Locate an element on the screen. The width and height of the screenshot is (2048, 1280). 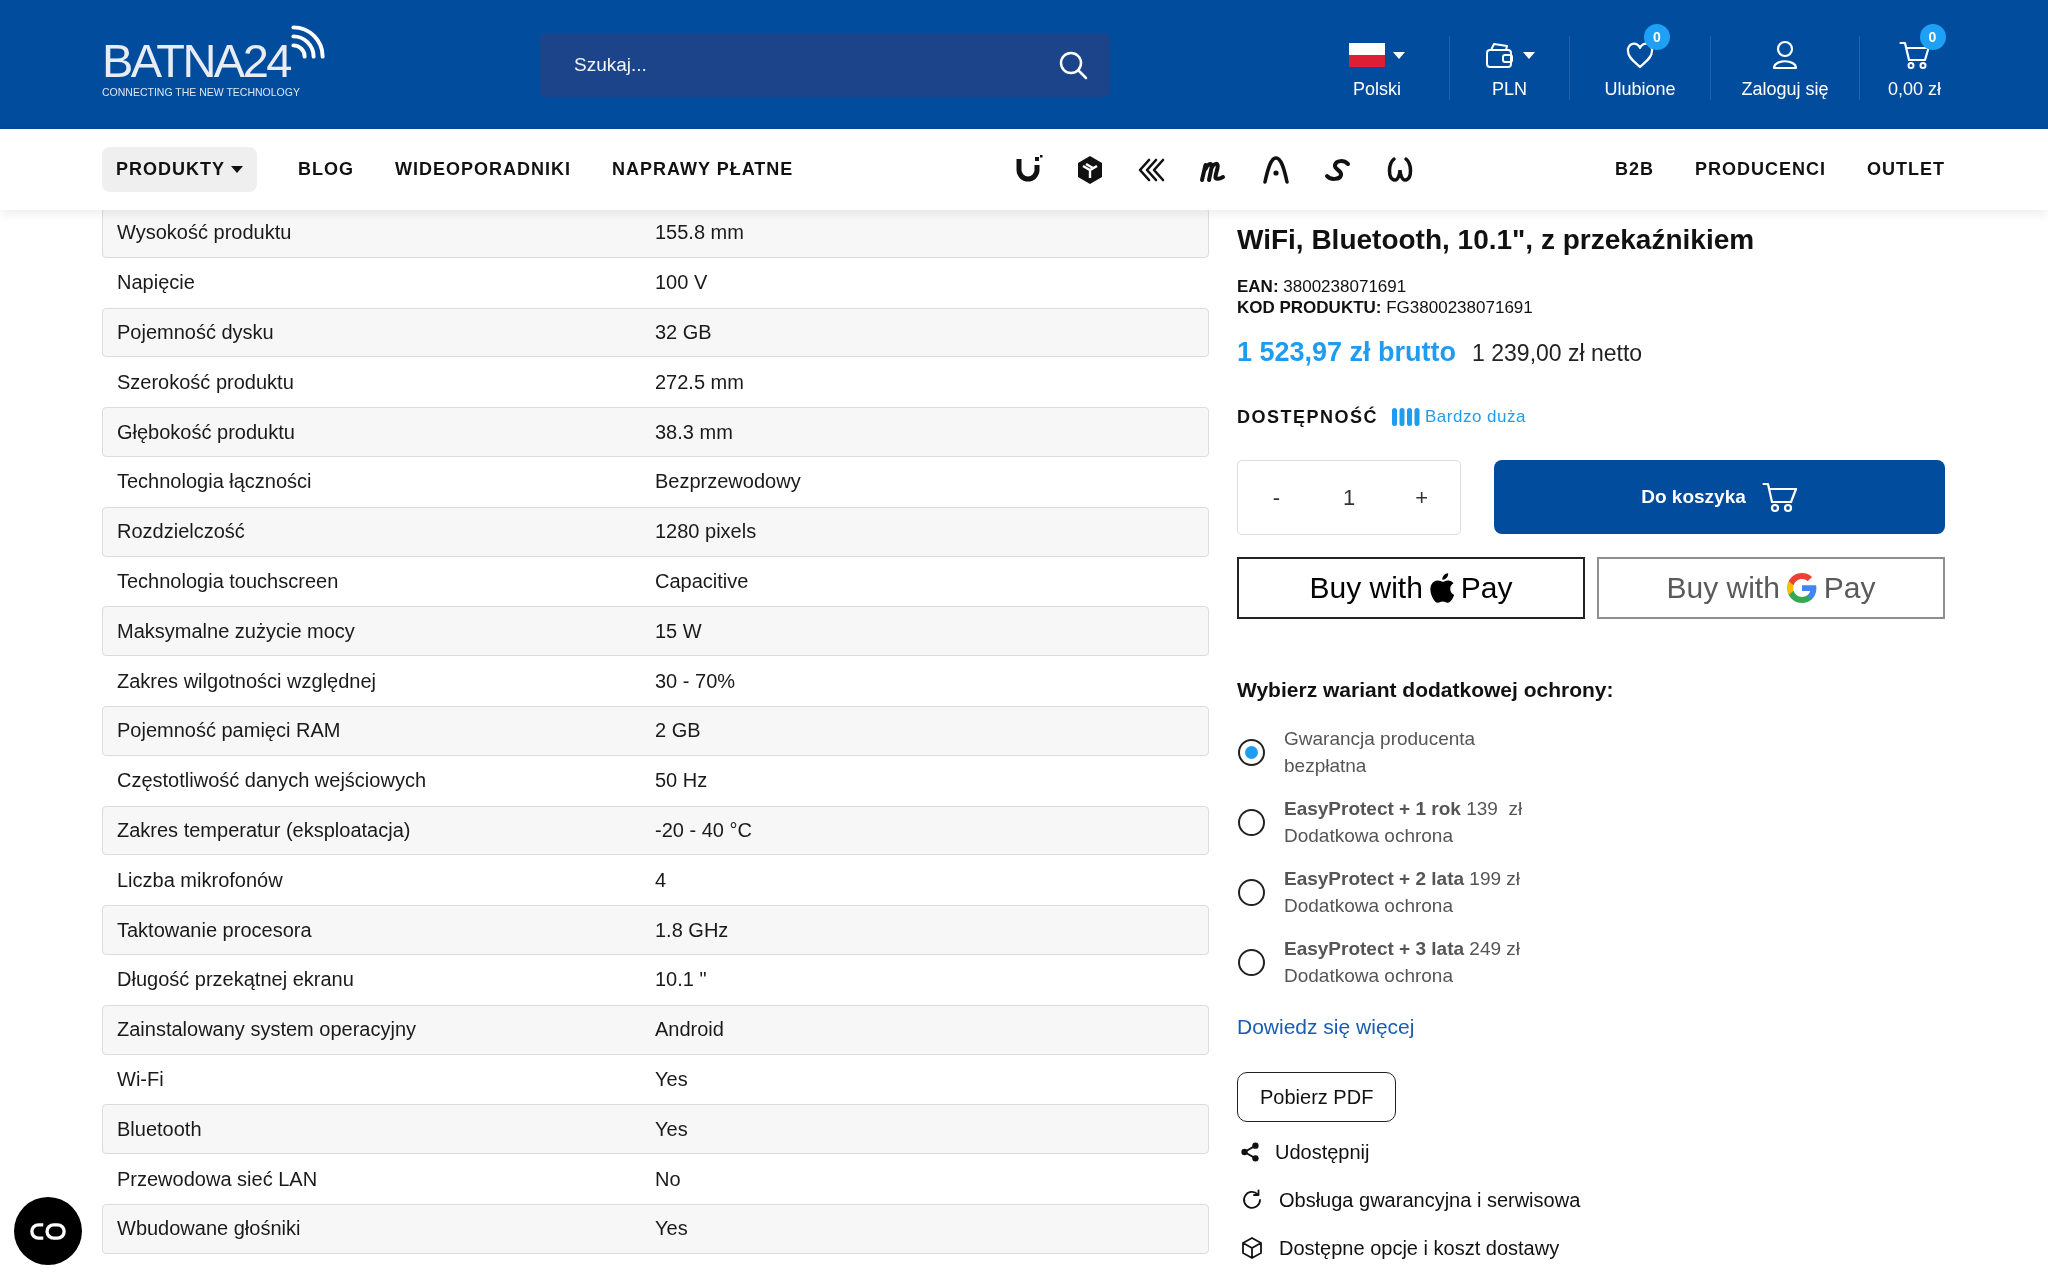
nav-link: NAPRAWY PŁATNE is located at coordinates (703, 169).